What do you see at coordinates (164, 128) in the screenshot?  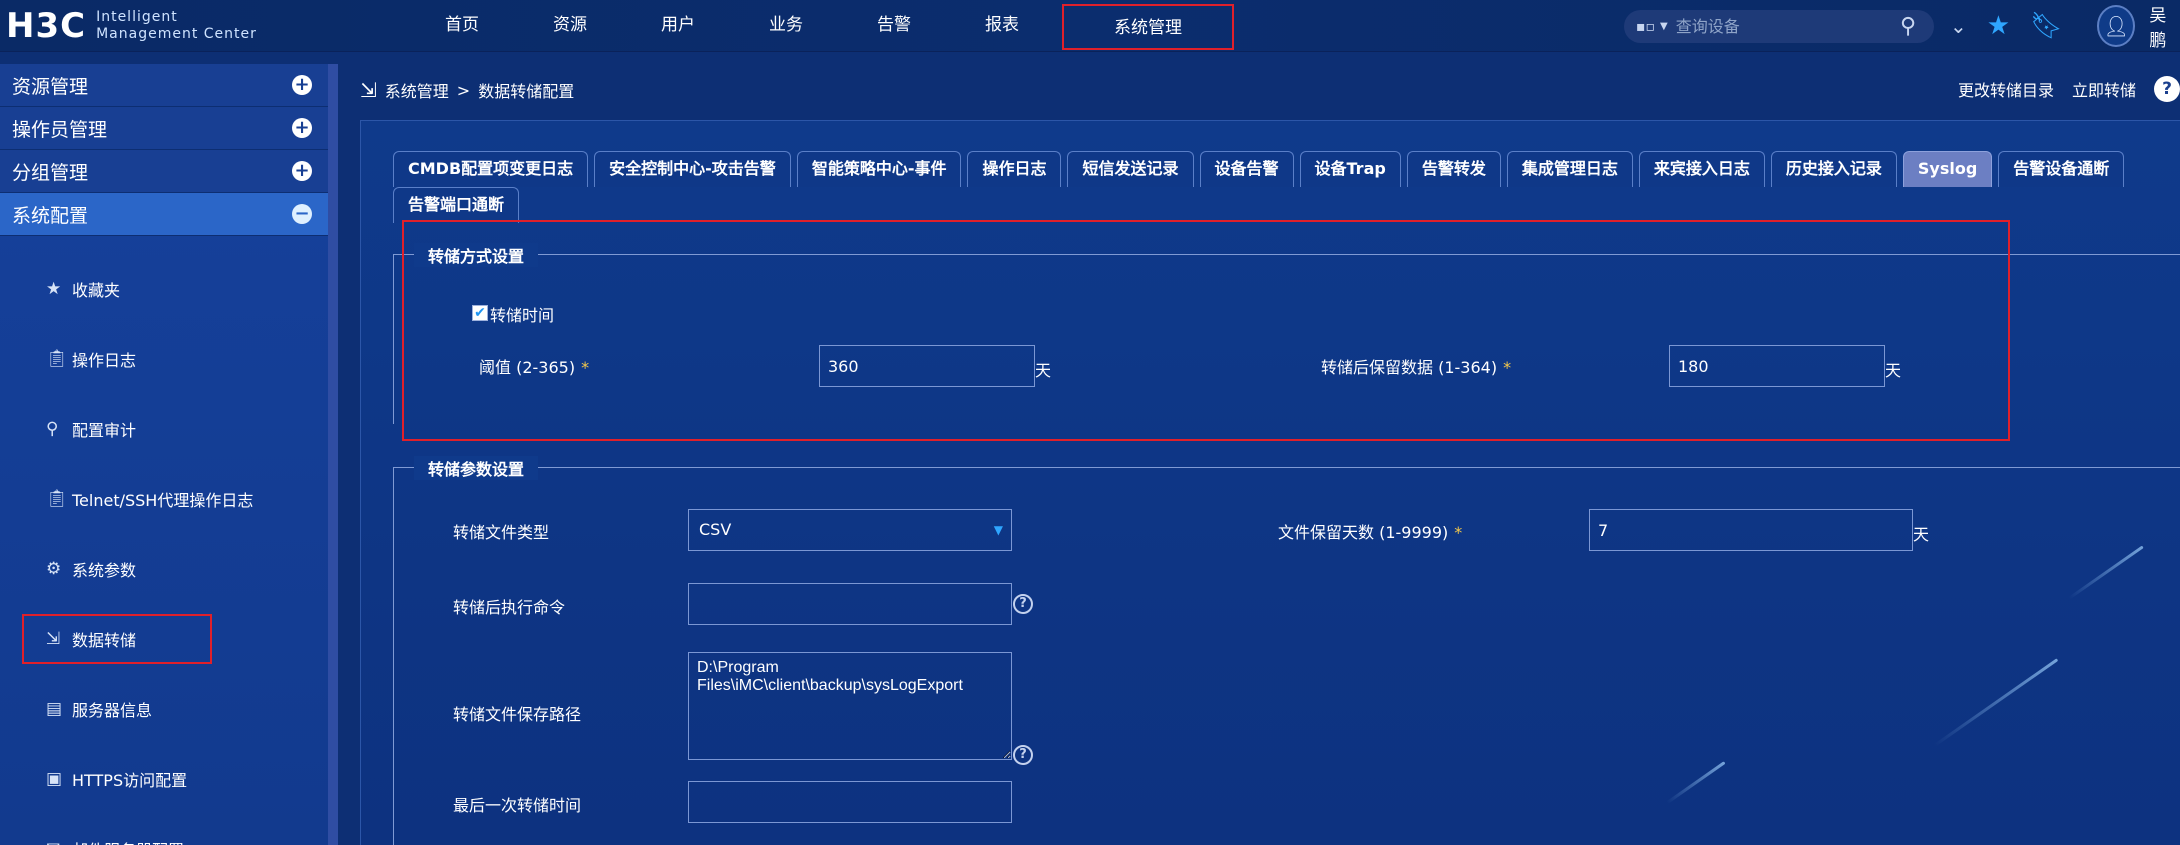 I see `sidebar-group-operator: 操作员管理 +` at bounding box center [164, 128].